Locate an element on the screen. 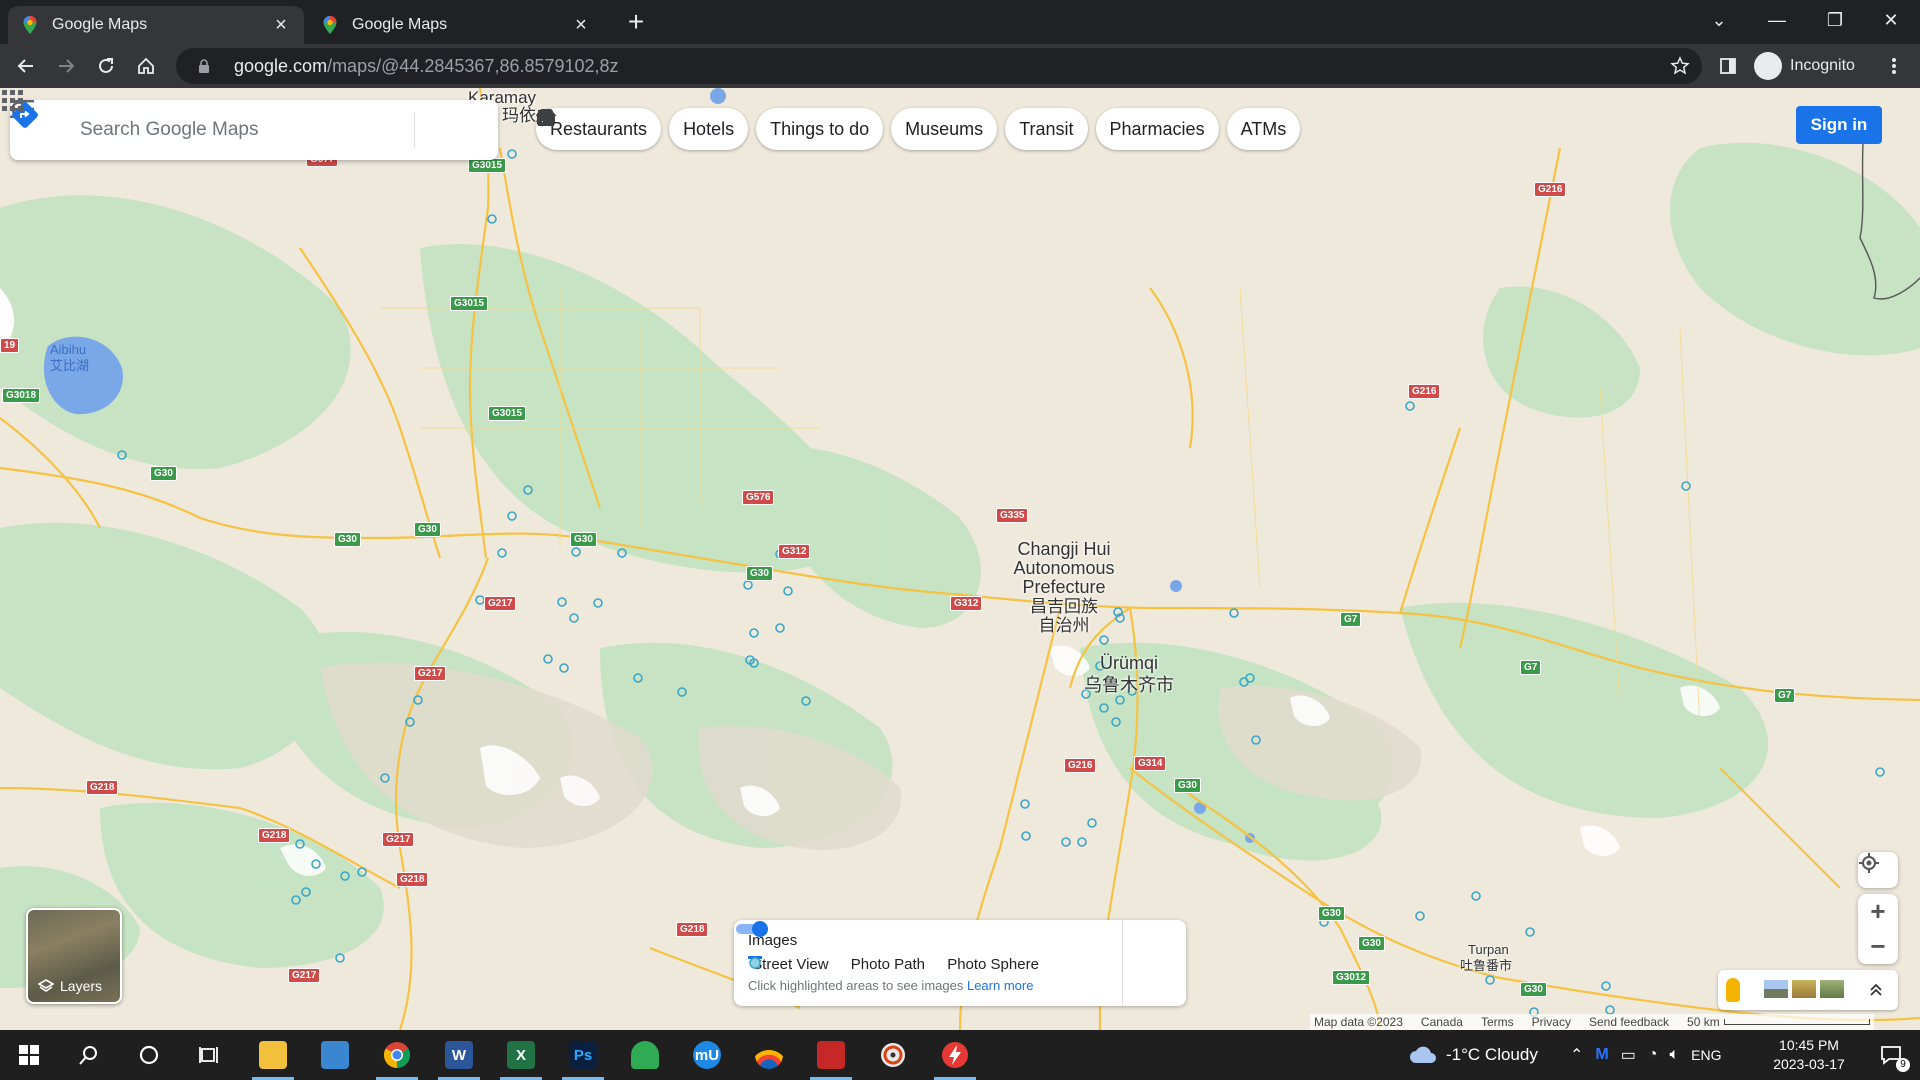 This screenshot has height=1080, width=1920. tab-google-maps-1: Google Maps × is located at coordinates (156, 25).